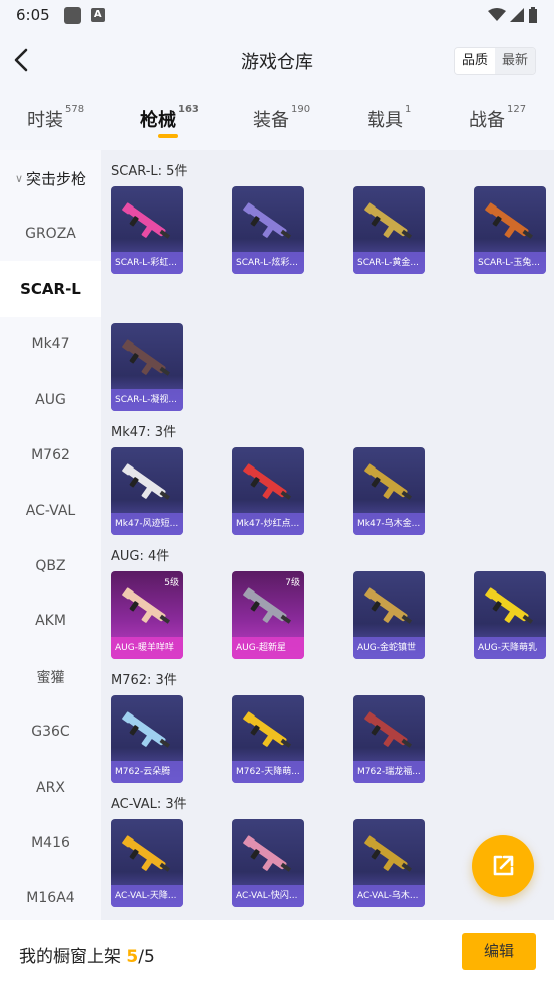 Image resolution: width=554 pixels, height=984 pixels. I want to click on sidebar-item: M16A4, so click(50, 898).